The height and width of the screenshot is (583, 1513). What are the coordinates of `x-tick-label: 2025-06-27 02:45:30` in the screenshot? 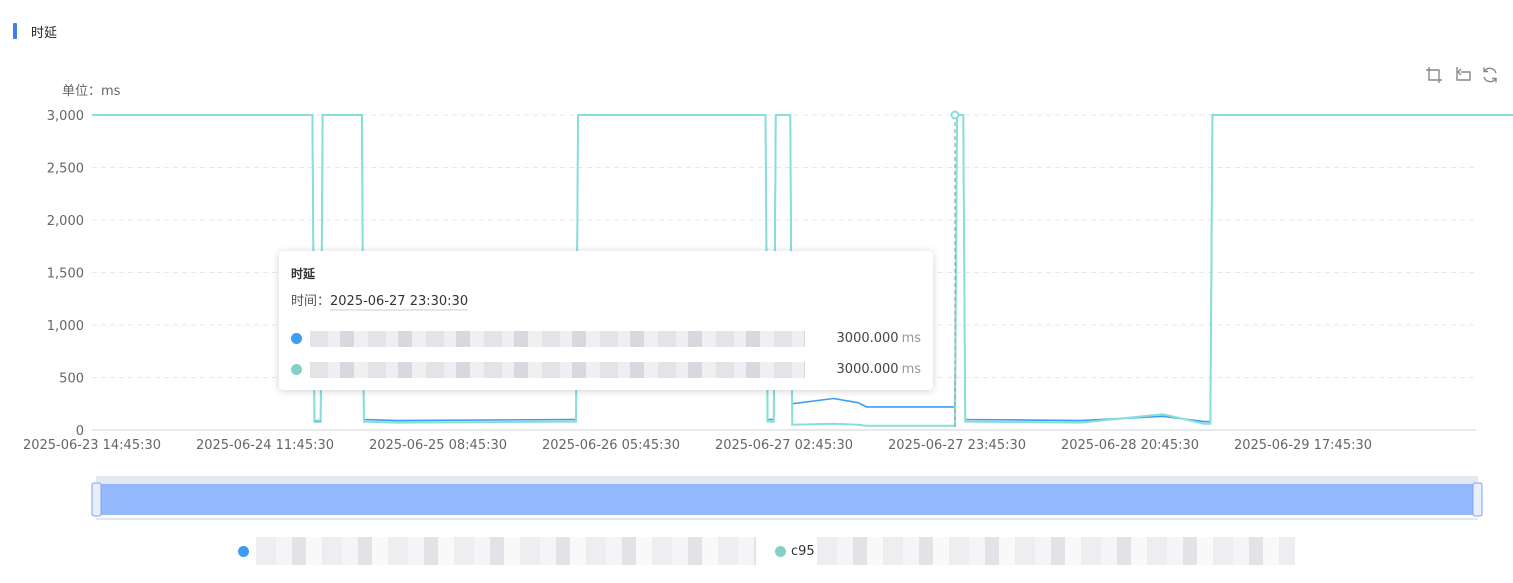 It's located at (784, 445).